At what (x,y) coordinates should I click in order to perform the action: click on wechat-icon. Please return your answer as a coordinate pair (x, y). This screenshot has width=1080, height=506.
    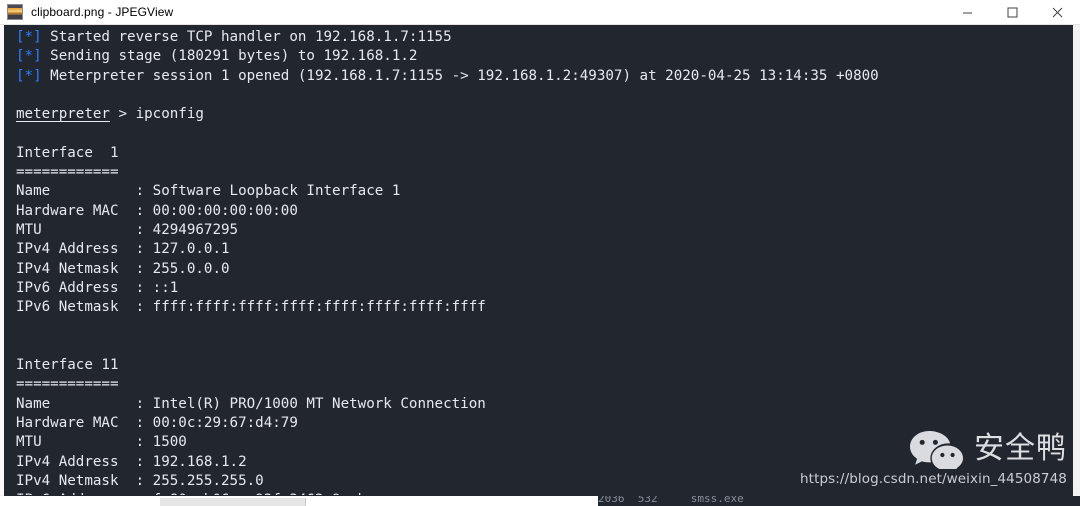
    Looking at the image, I should click on (936, 450).